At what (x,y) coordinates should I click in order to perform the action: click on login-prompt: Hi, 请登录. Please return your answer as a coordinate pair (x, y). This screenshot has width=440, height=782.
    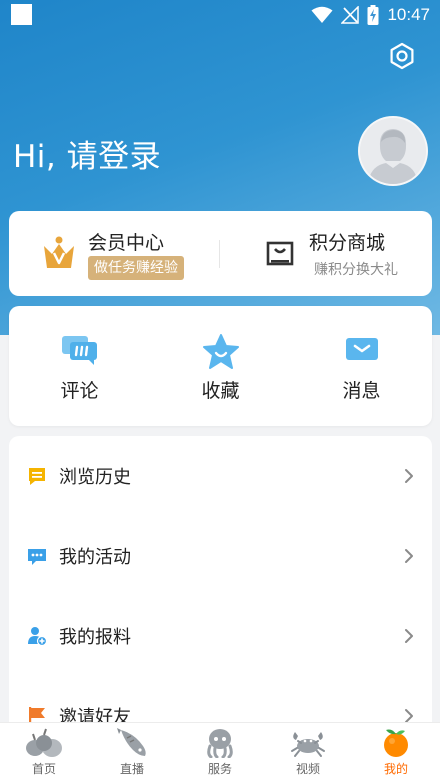
    Looking at the image, I should click on (87, 153).